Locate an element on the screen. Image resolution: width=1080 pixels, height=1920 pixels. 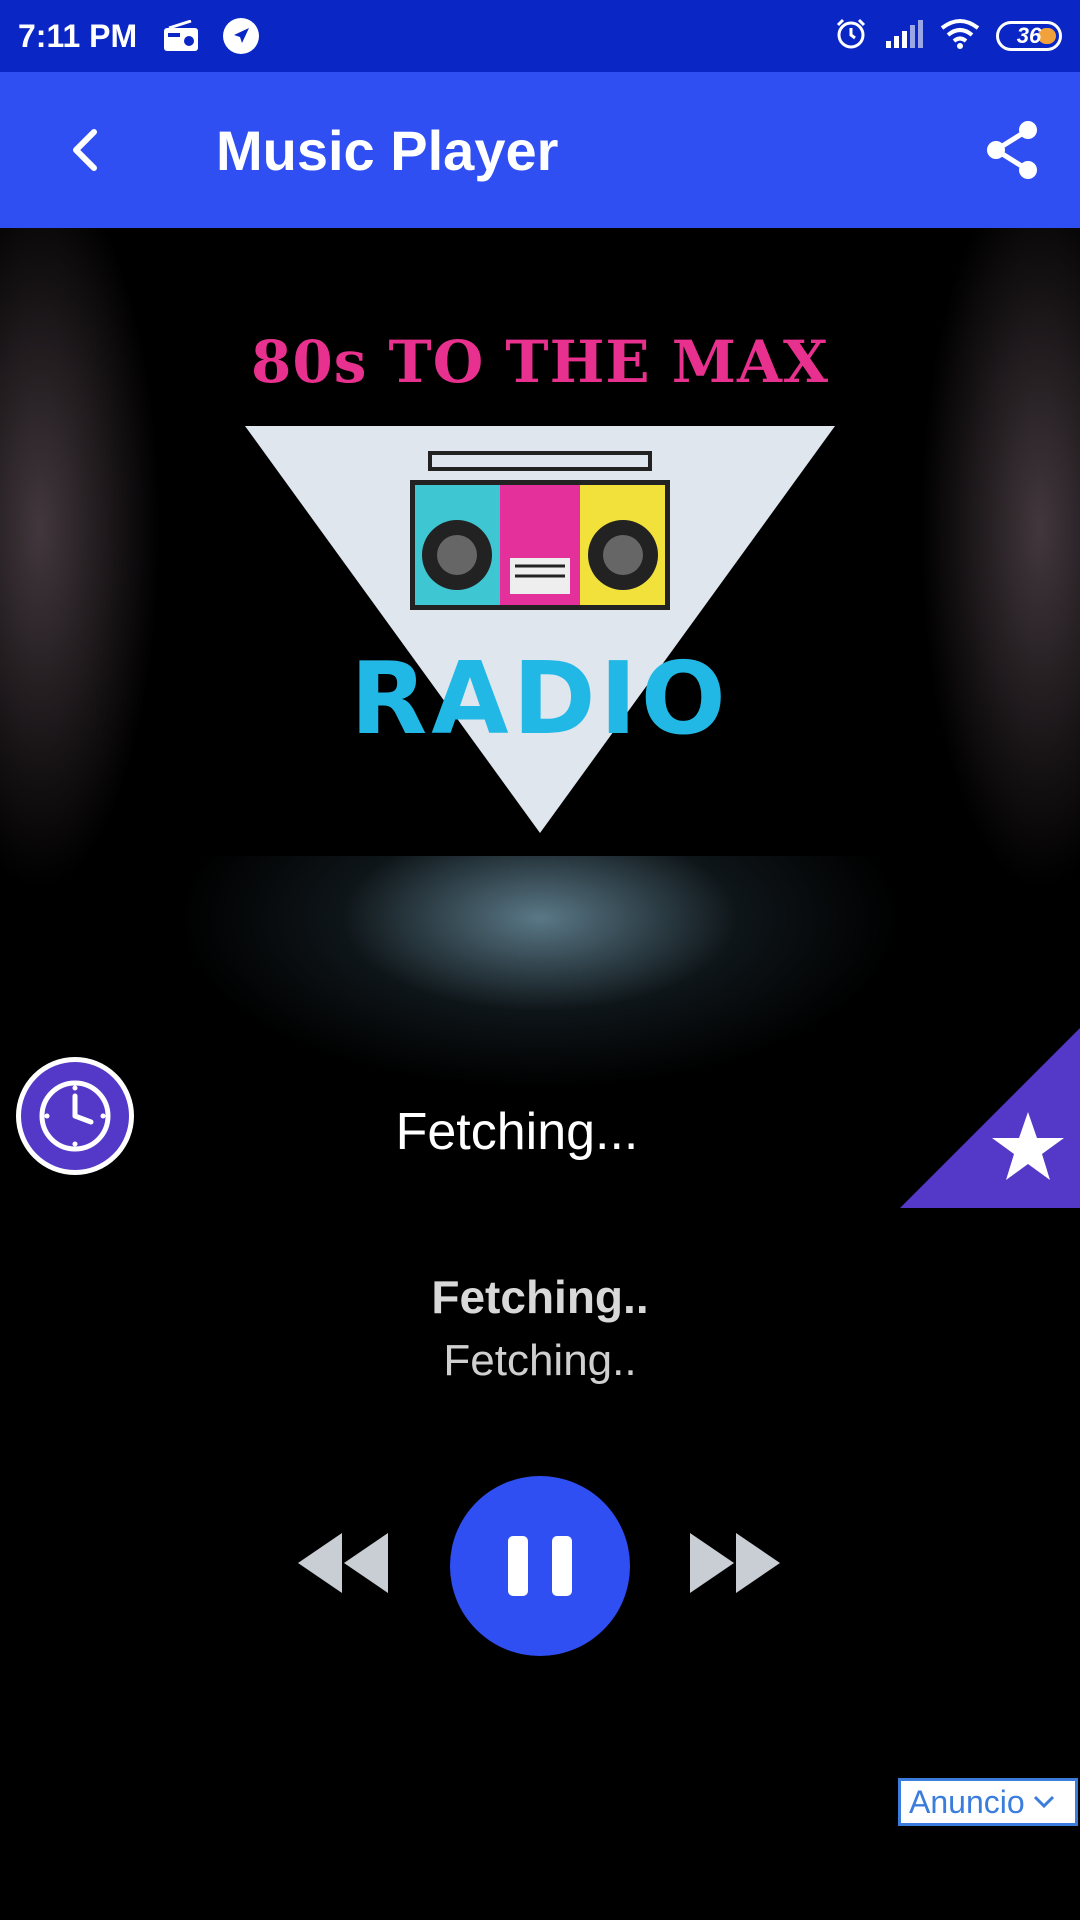
fast-forward-icon is located at coordinates (735, 1563).